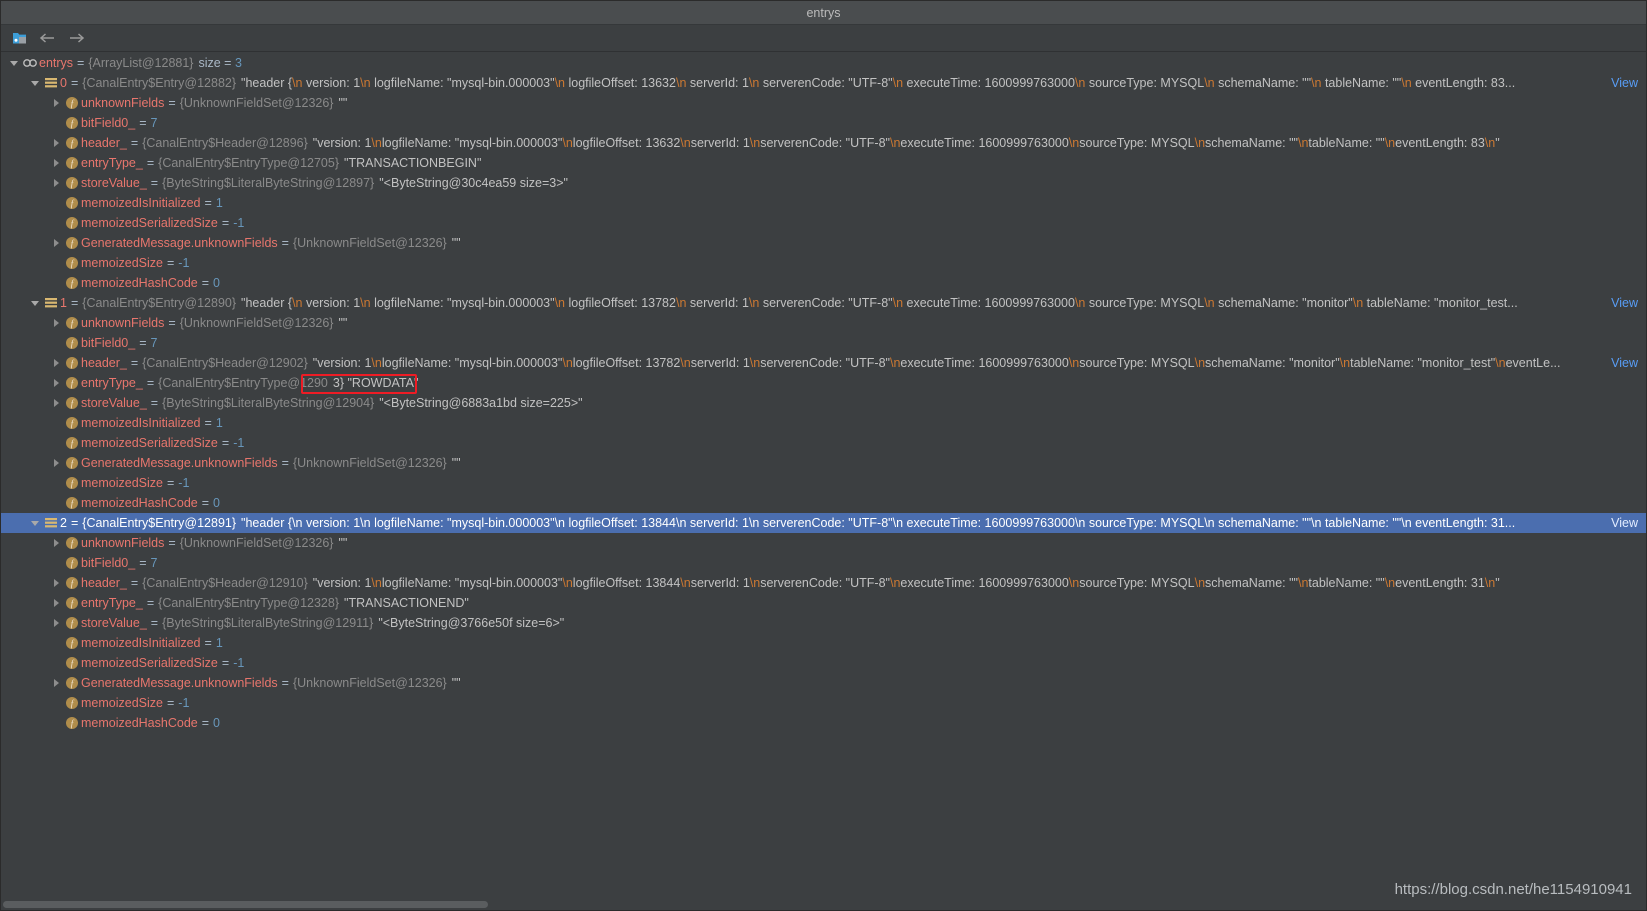  Describe the element at coordinates (112, 603) in the screenshot. I see `node-name: entryType_` at that location.